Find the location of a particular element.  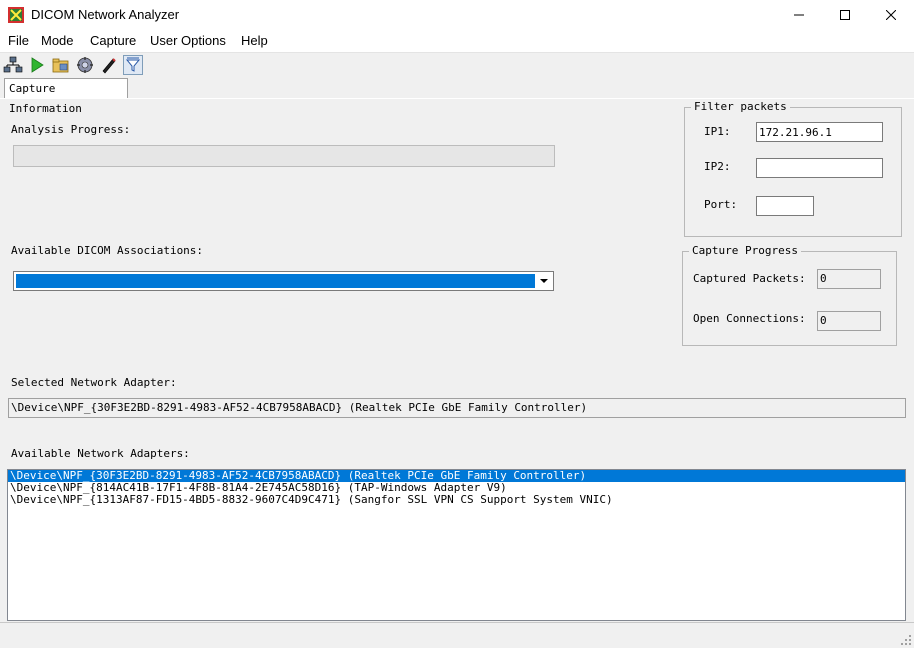

associations-label: Available DICOM Associations: is located at coordinates (107, 250).